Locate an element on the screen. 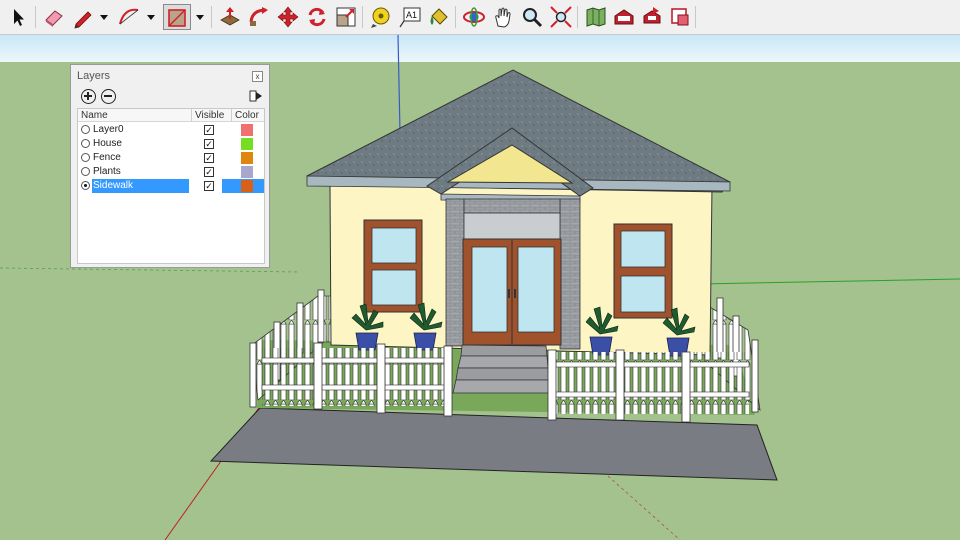 This screenshot has height=540, width=960. extension-warehouse-tool-button is located at coordinates (680, 17).